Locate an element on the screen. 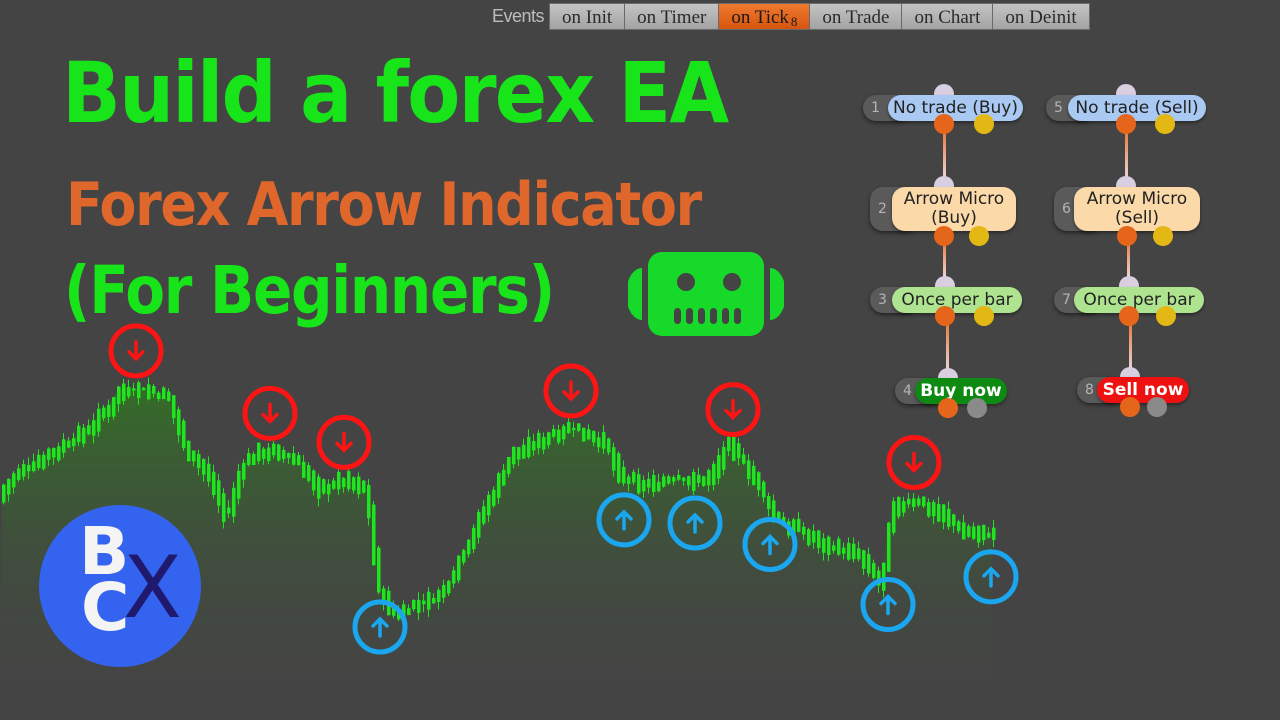 This screenshot has height=720, width=1280. flow-node-2: 2 Arrow Micro (Buy) is located at coordinates (943, 209).